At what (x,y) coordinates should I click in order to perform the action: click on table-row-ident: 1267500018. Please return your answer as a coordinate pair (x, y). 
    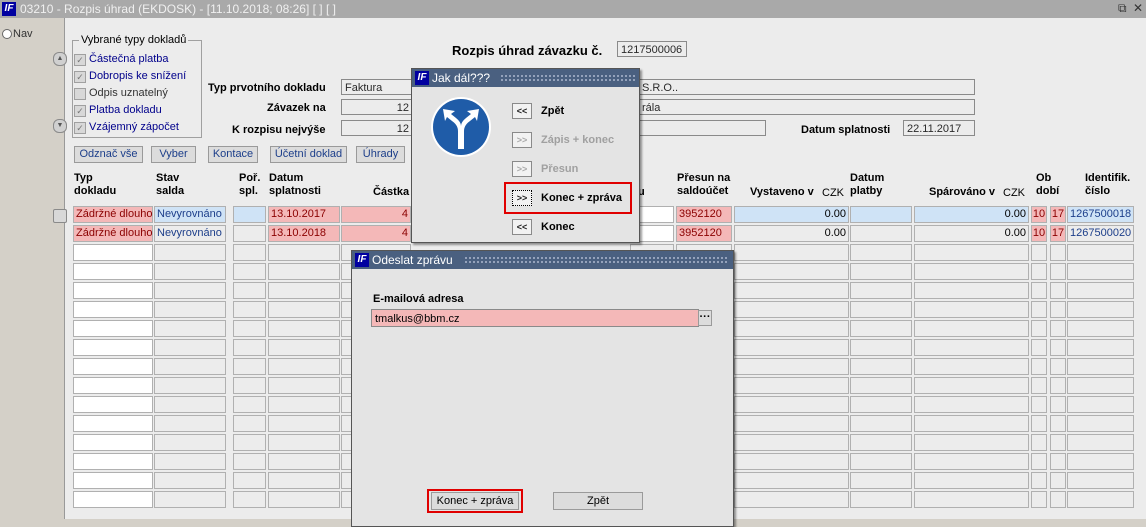
    Looking at the image, I should click on (1100, 214).